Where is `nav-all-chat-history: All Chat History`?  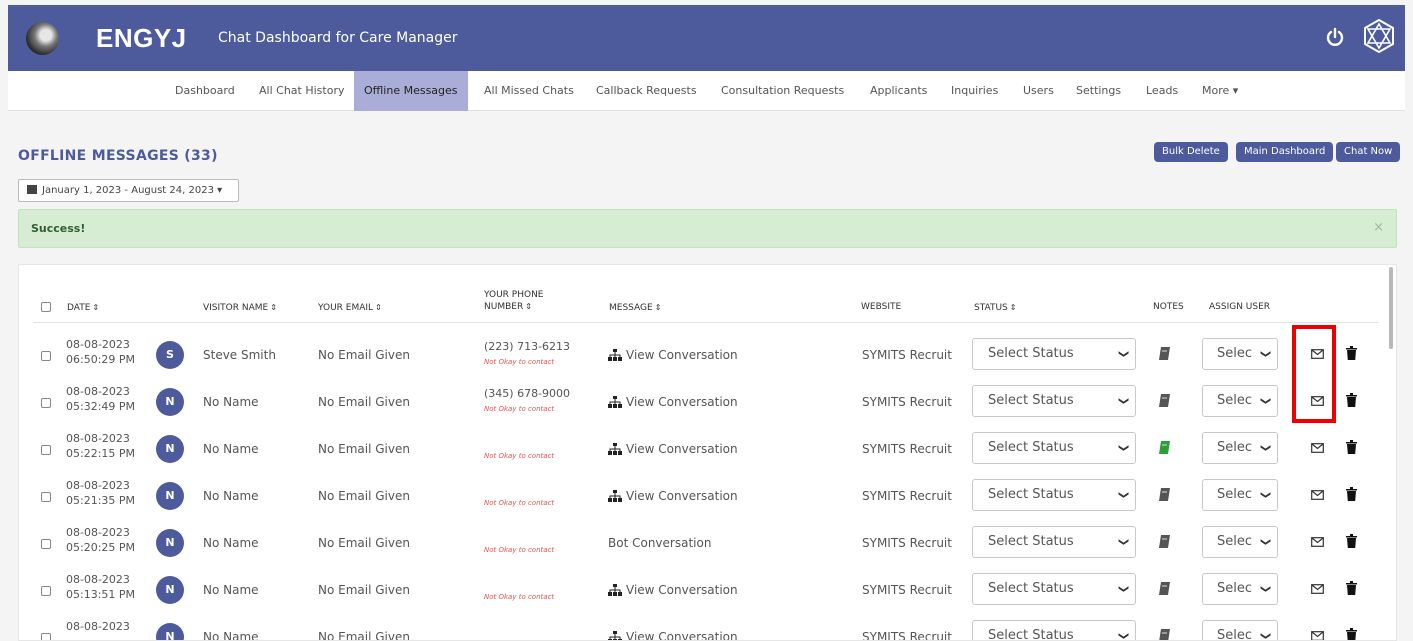
nav-all-chat-history: All Chat History is located at coordinates (301, 91).